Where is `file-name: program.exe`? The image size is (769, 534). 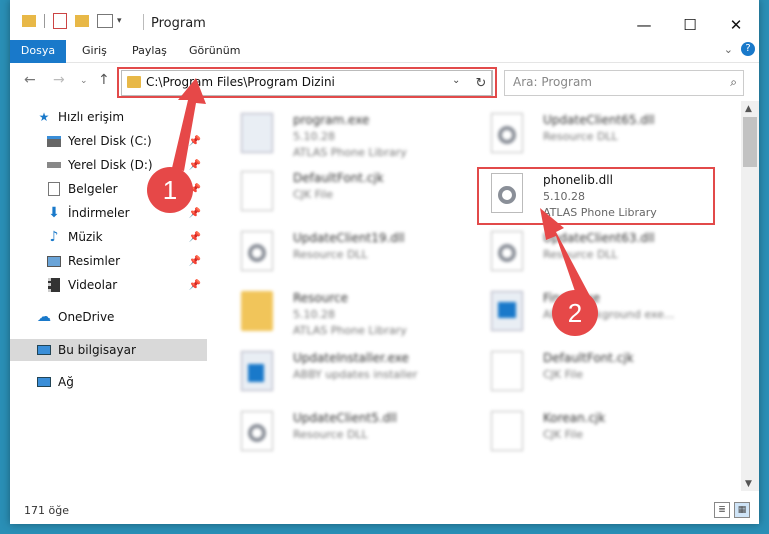
file-name: program.exe is located at coordinates (331, 120).